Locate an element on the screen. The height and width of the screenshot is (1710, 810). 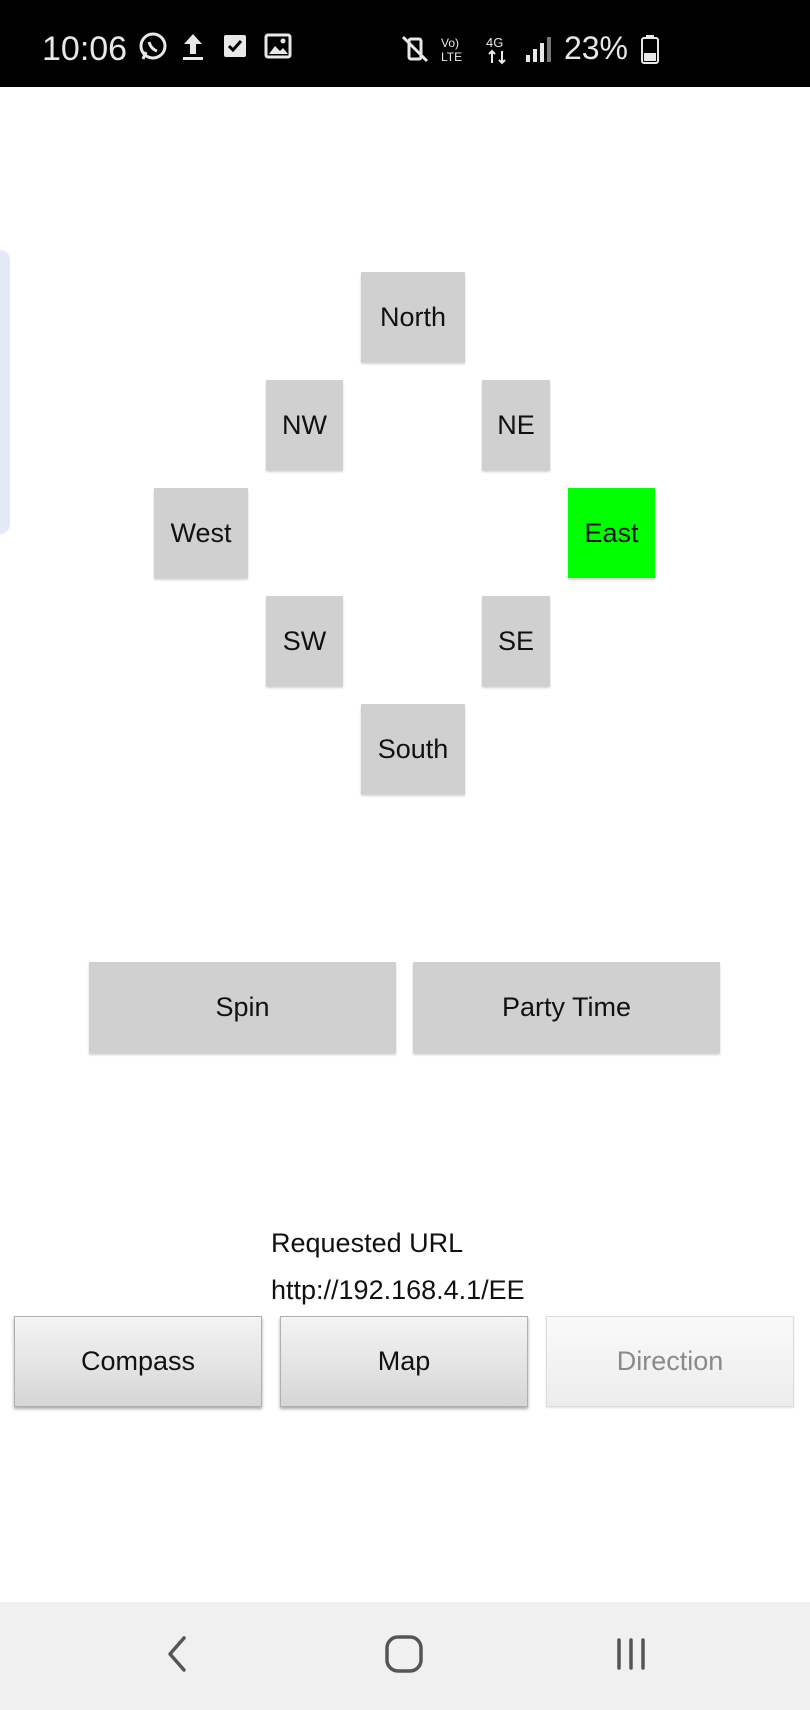
tab-direction: Direction is located at coordinates (670, 1361).